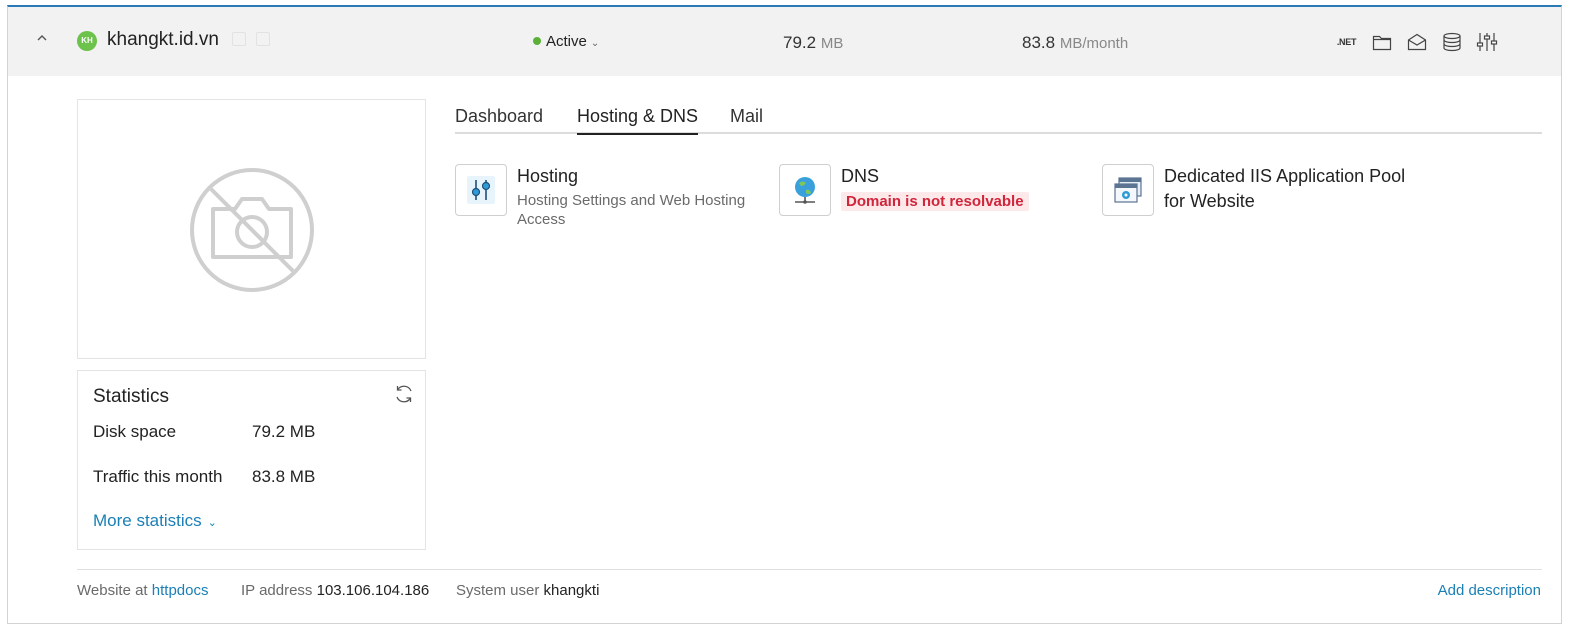 The image size is (1575, 631). Describe the element at coordinates (631, 210) in the screenshot. I see `tool-desc-hosting: Hosting Settings and Web Hosting Access` at that location.